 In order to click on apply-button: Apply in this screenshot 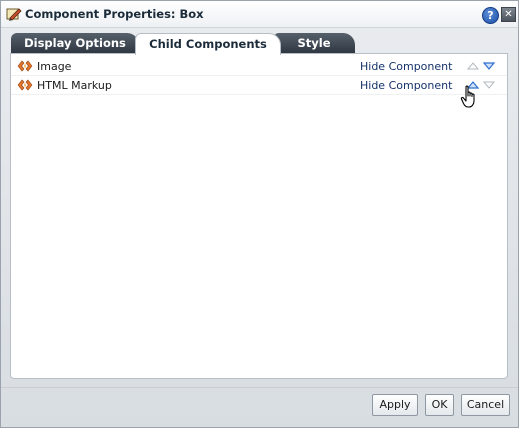, I will do `click(395, 405)`.